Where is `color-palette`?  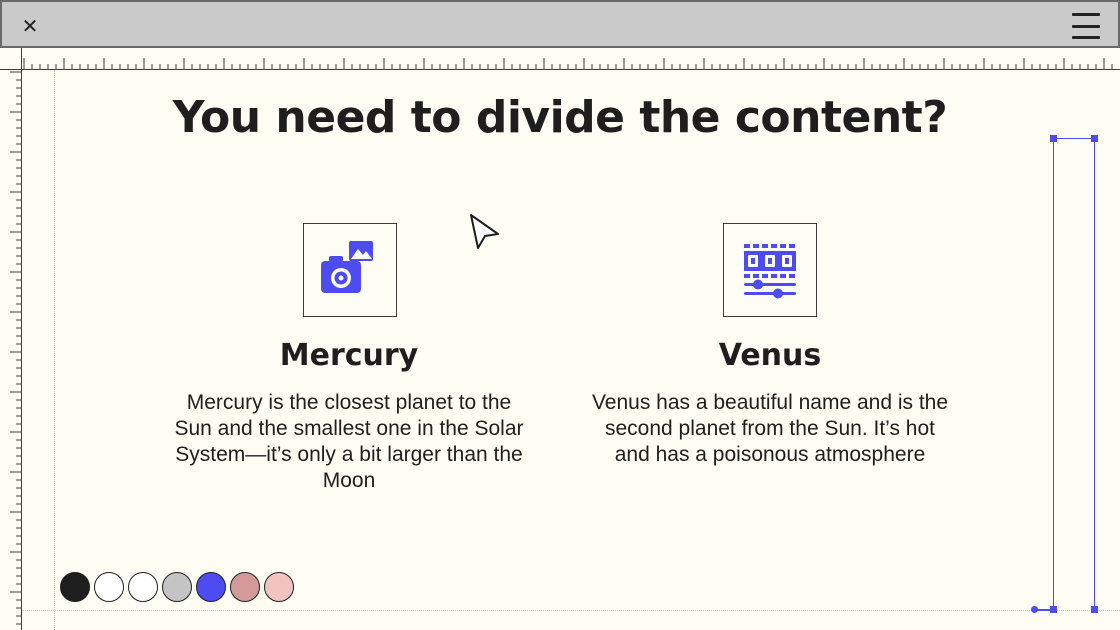 color-palette is located at coordinates (177, 587).